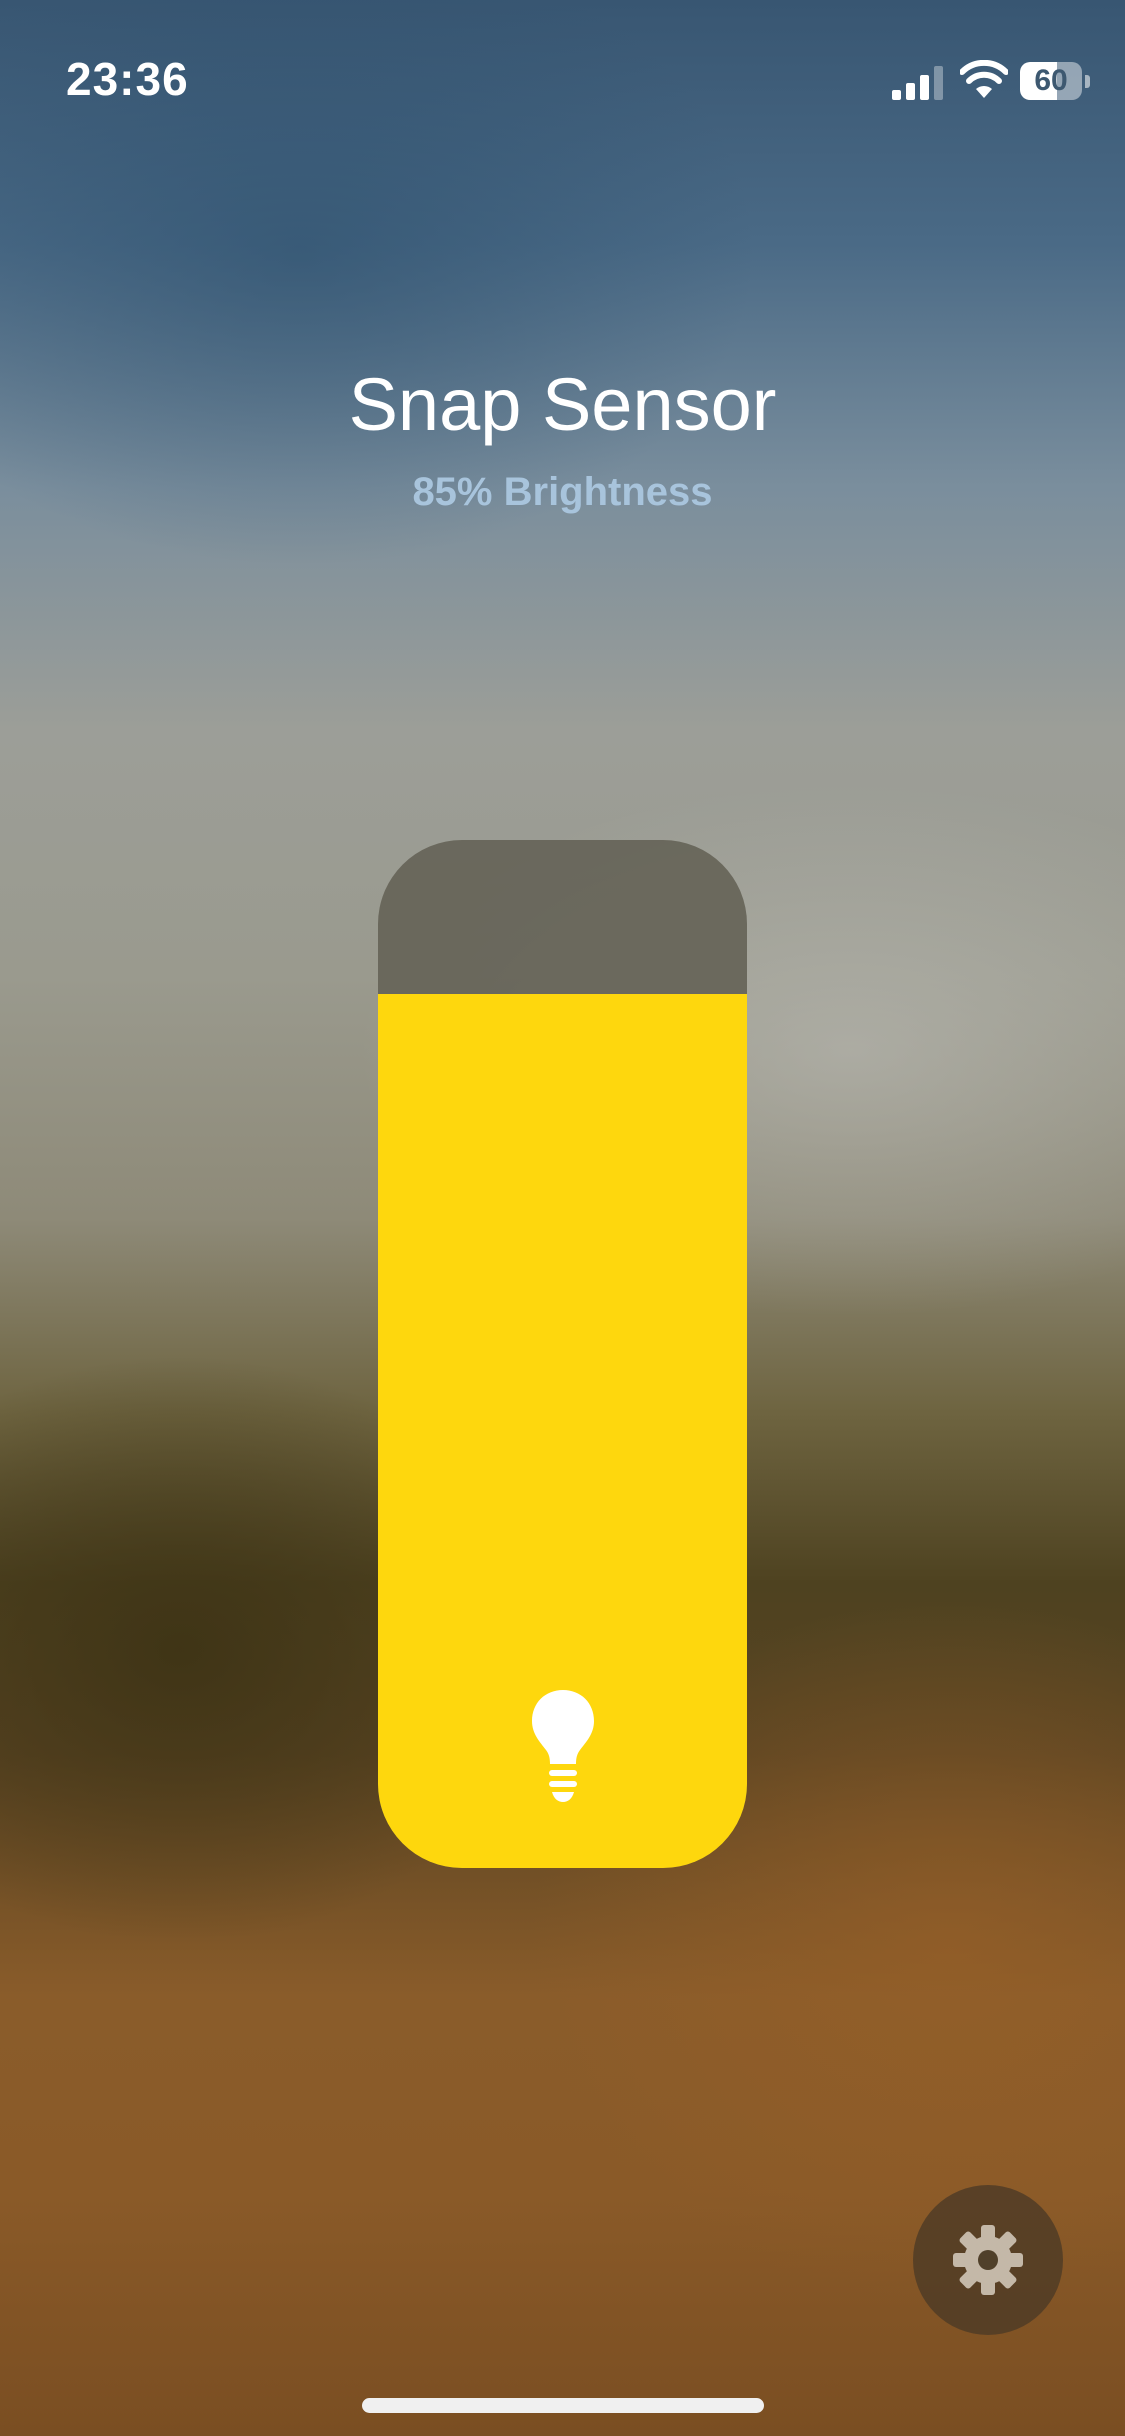  I want to click on wifi-icon, so click(984, 79).